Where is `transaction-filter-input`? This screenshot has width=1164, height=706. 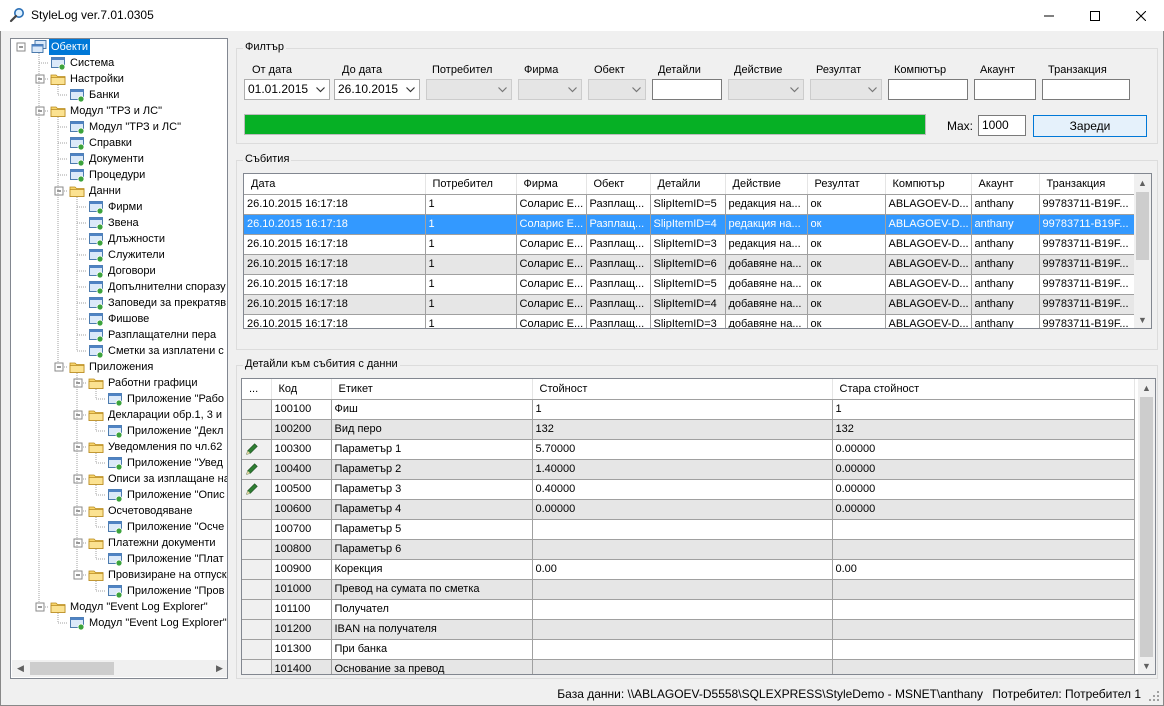 transaction-filter-input is located at coordinates (1086, 89).